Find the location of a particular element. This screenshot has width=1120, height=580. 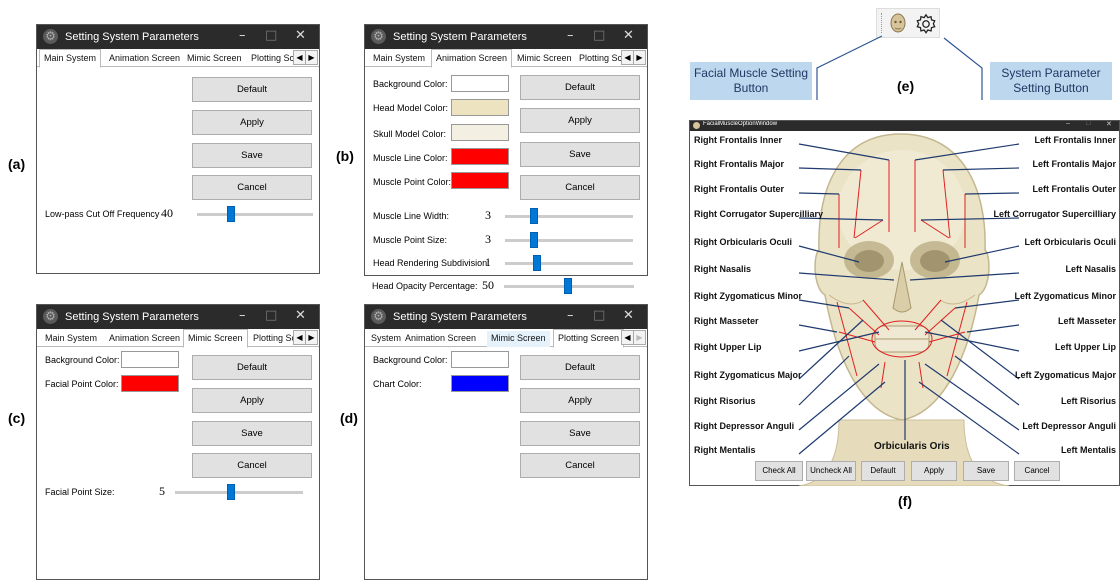

system-parameter-setting-button is located at coordinates (926, 24).